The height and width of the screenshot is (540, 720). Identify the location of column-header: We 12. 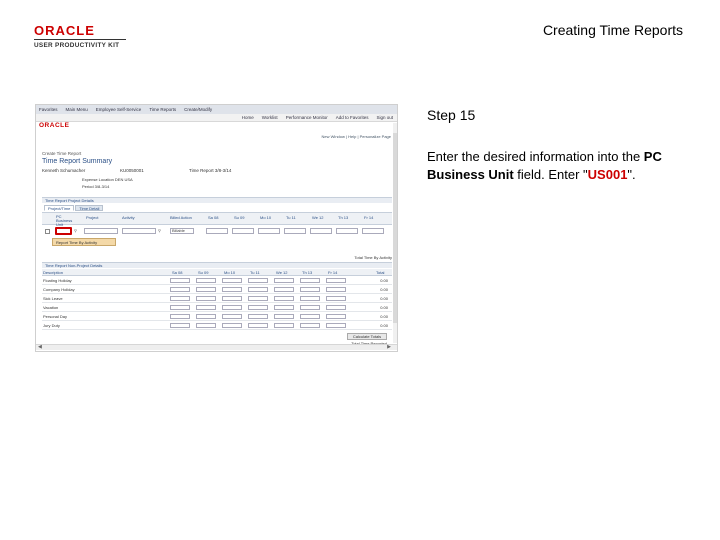
(318, 217).